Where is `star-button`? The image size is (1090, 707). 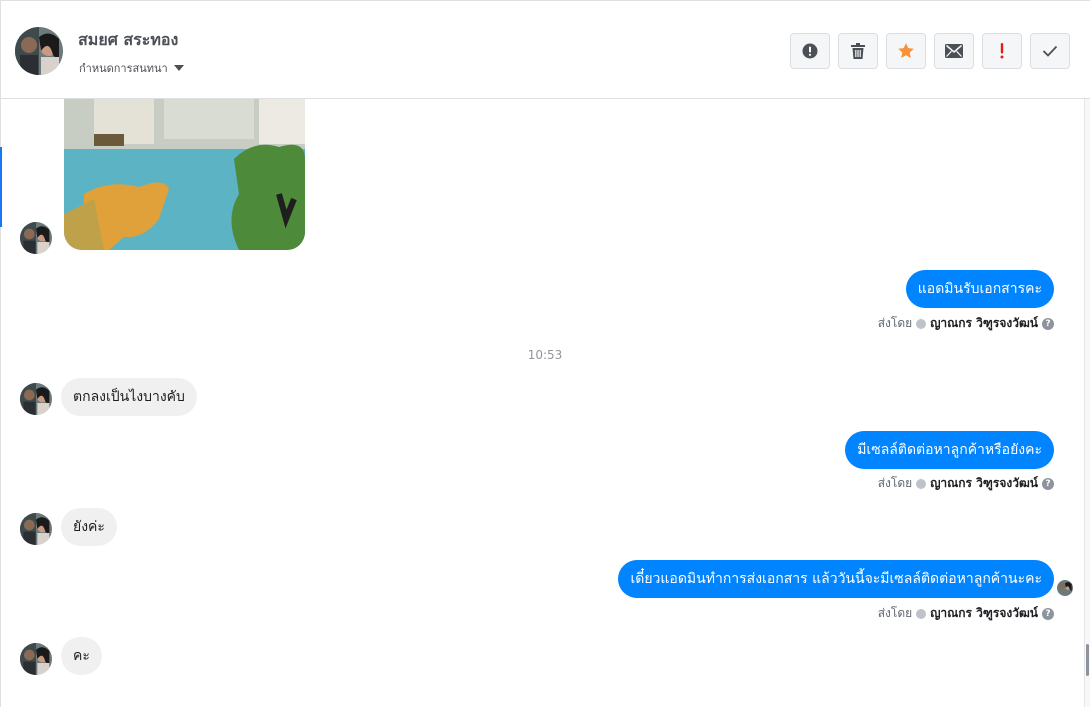 star-button is located at coordinates (906, 51).